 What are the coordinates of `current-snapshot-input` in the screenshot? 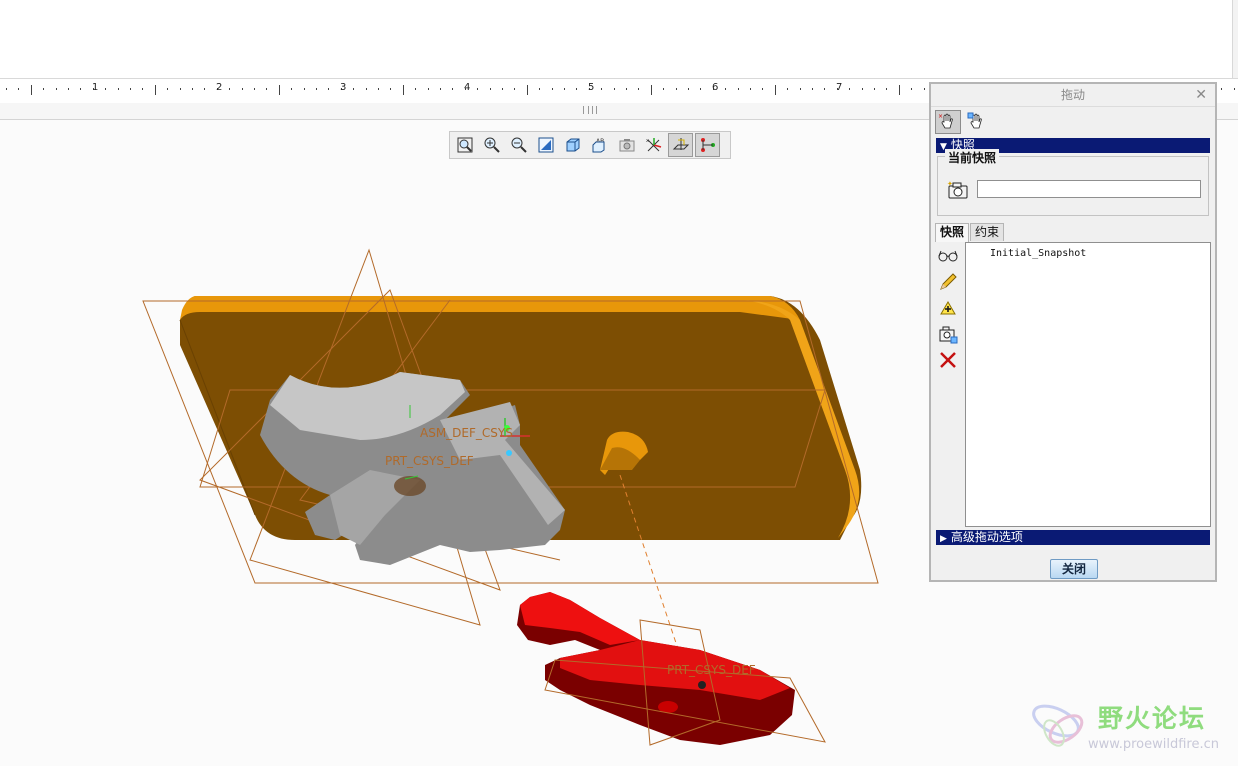 It's located at (1089, 189).